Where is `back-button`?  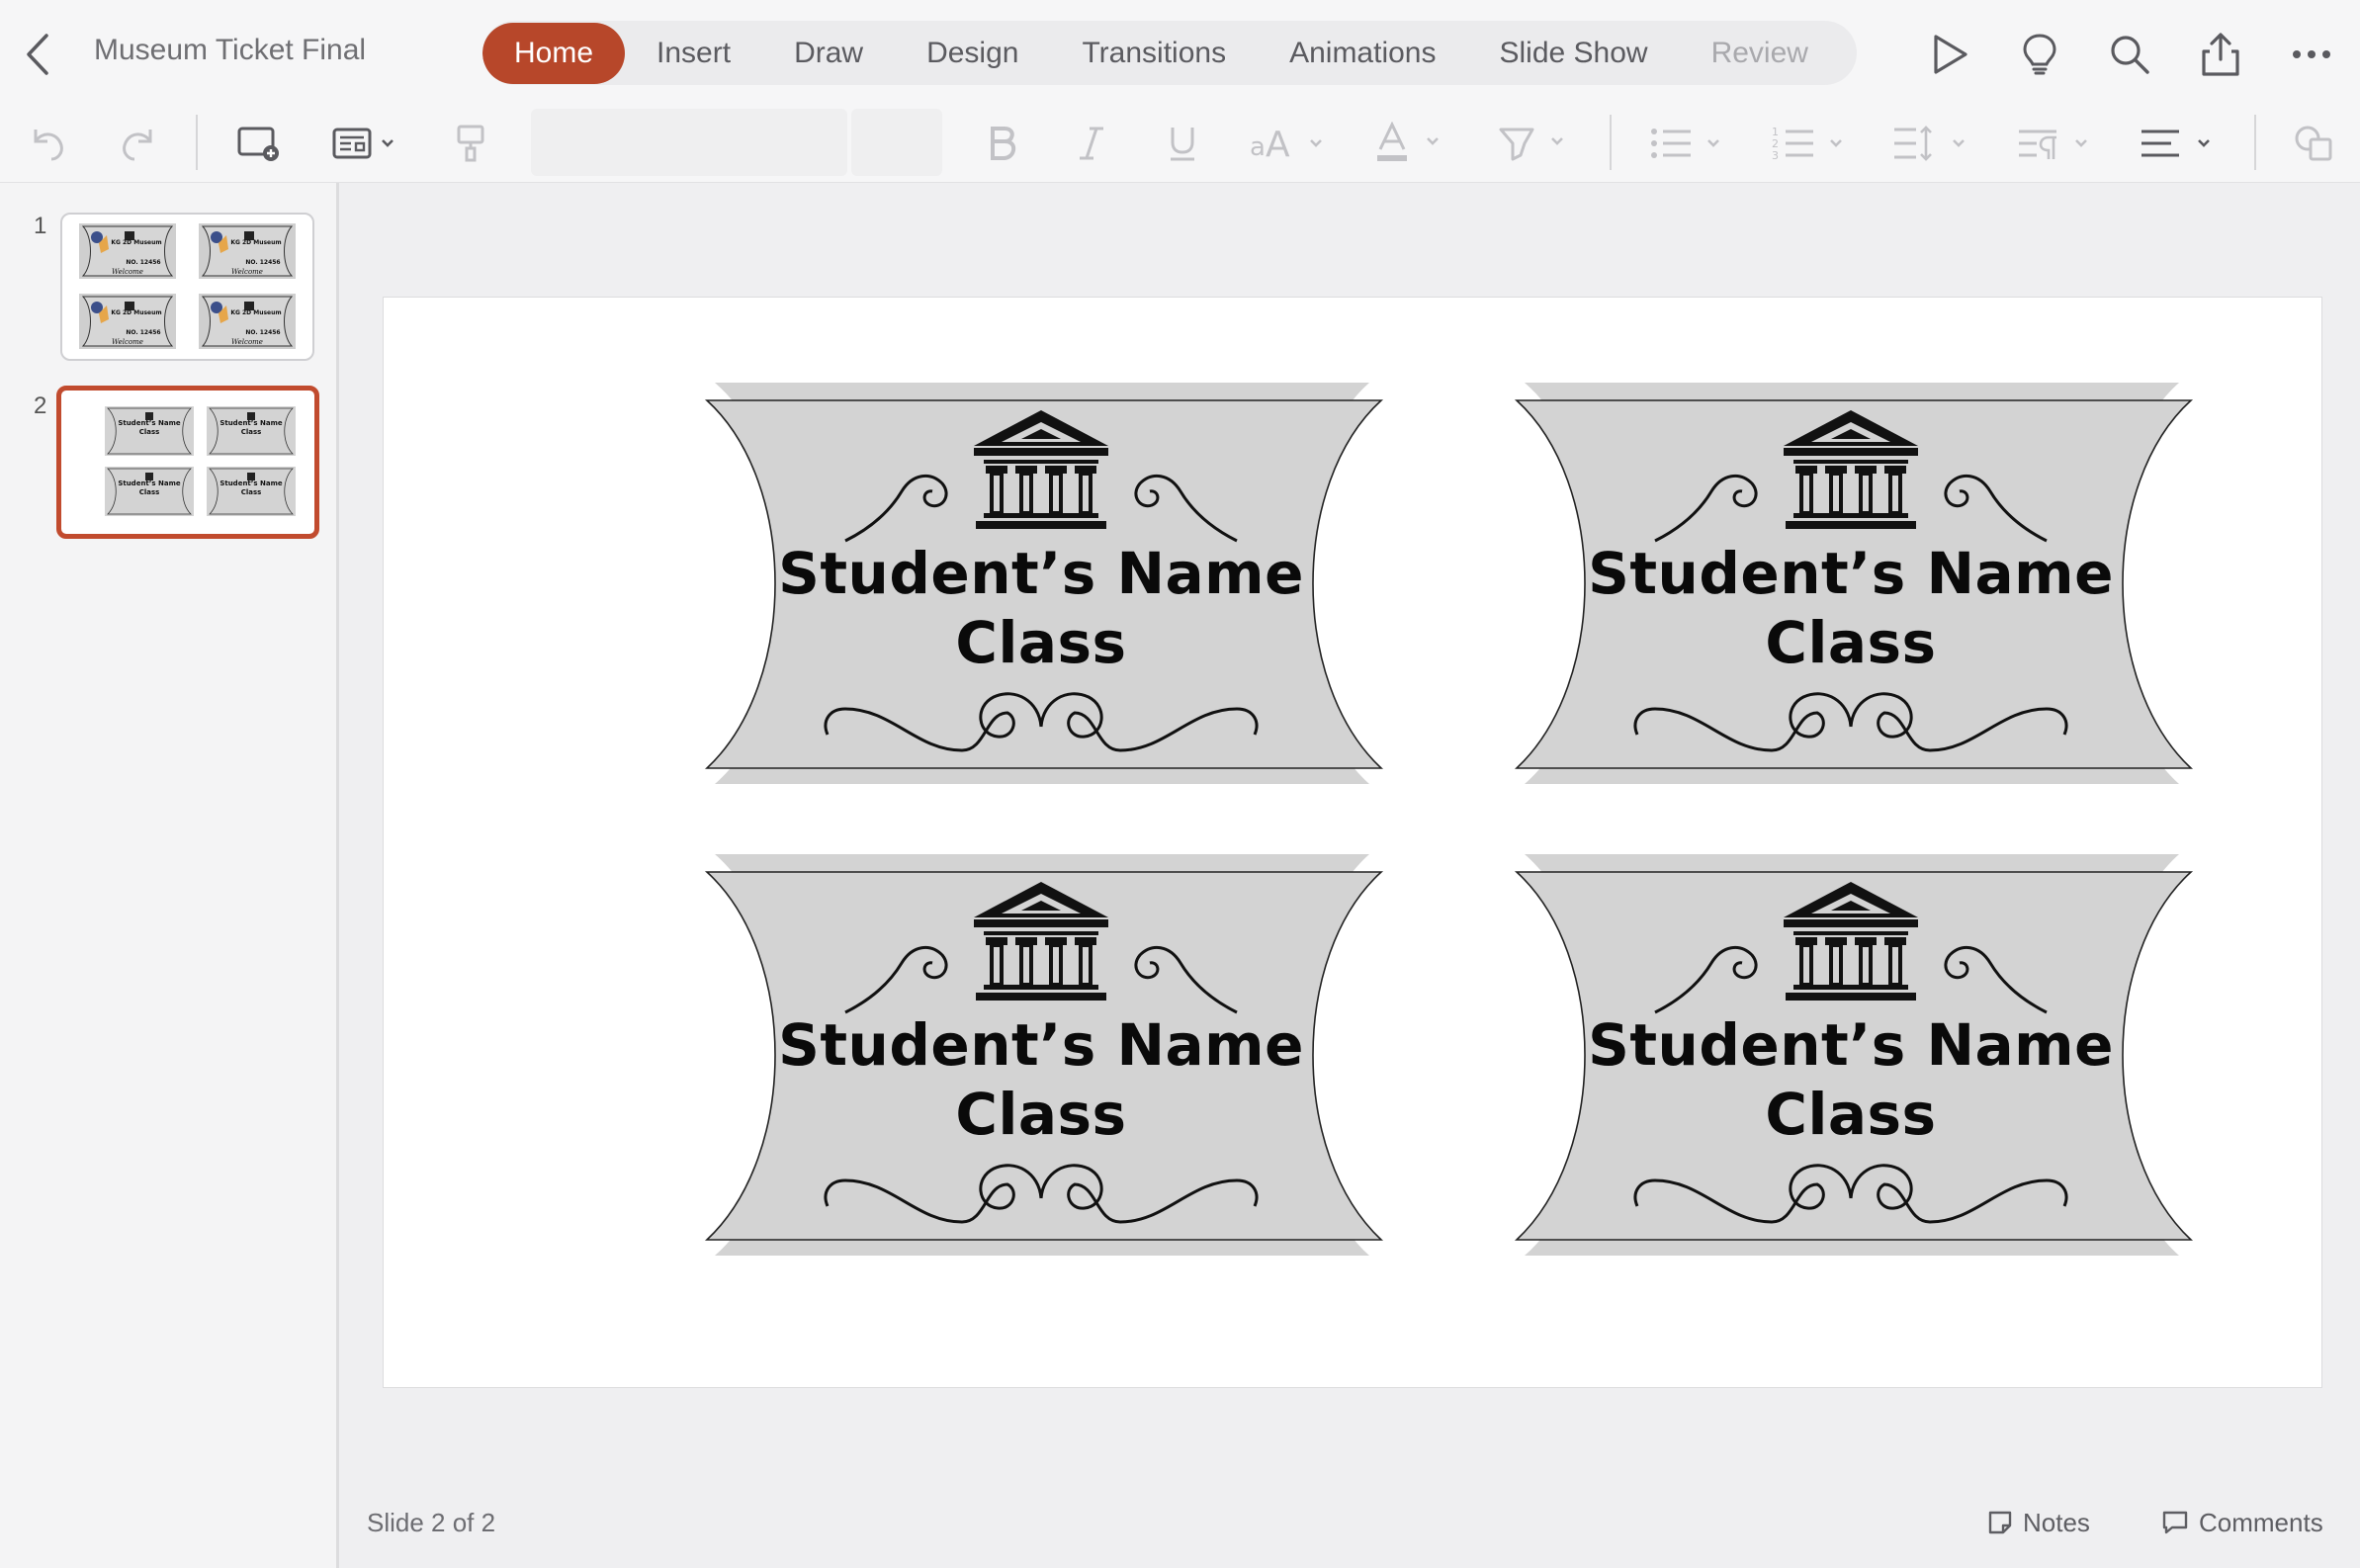 back-button is located at coordinates (37, 54).